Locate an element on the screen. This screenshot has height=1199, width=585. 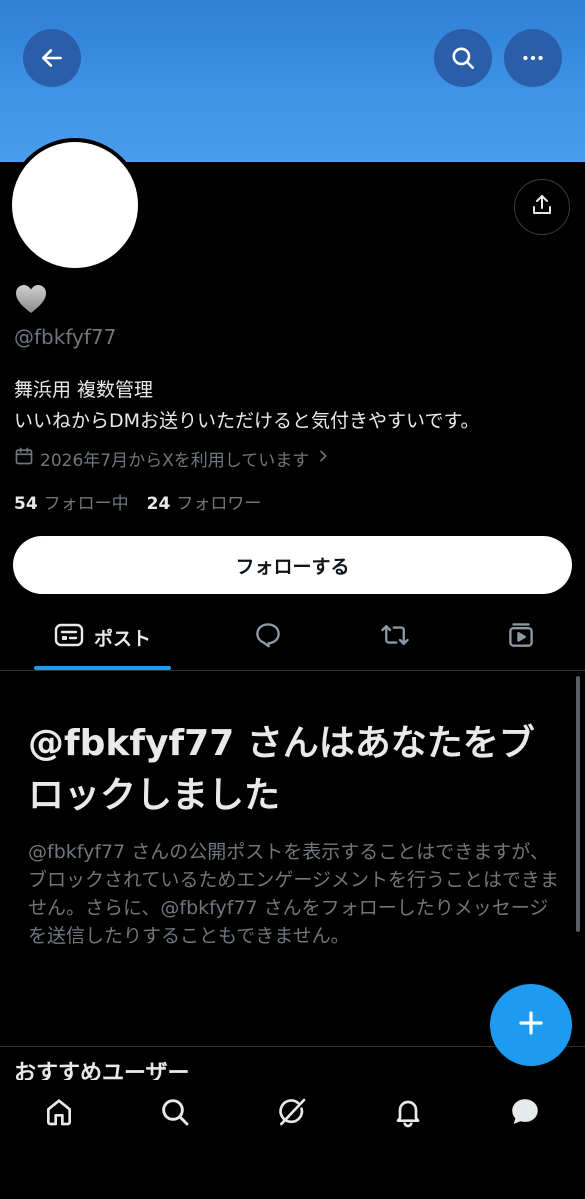
tab-media is located at coordinates (521, 637).